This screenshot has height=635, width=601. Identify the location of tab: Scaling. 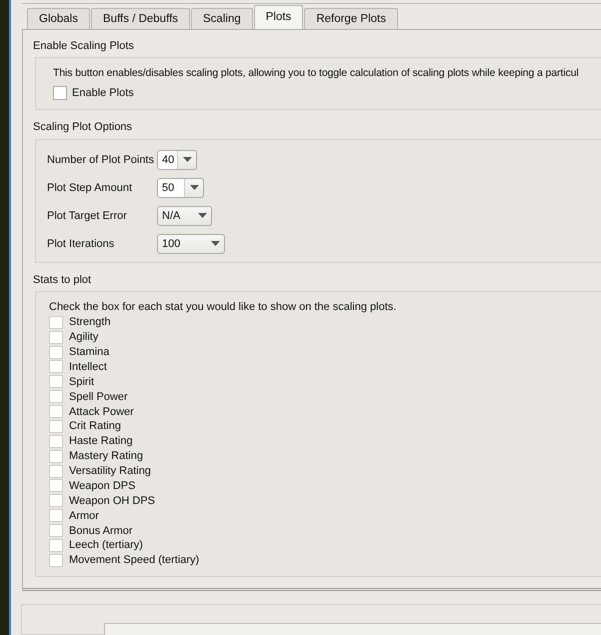
(222, 18).